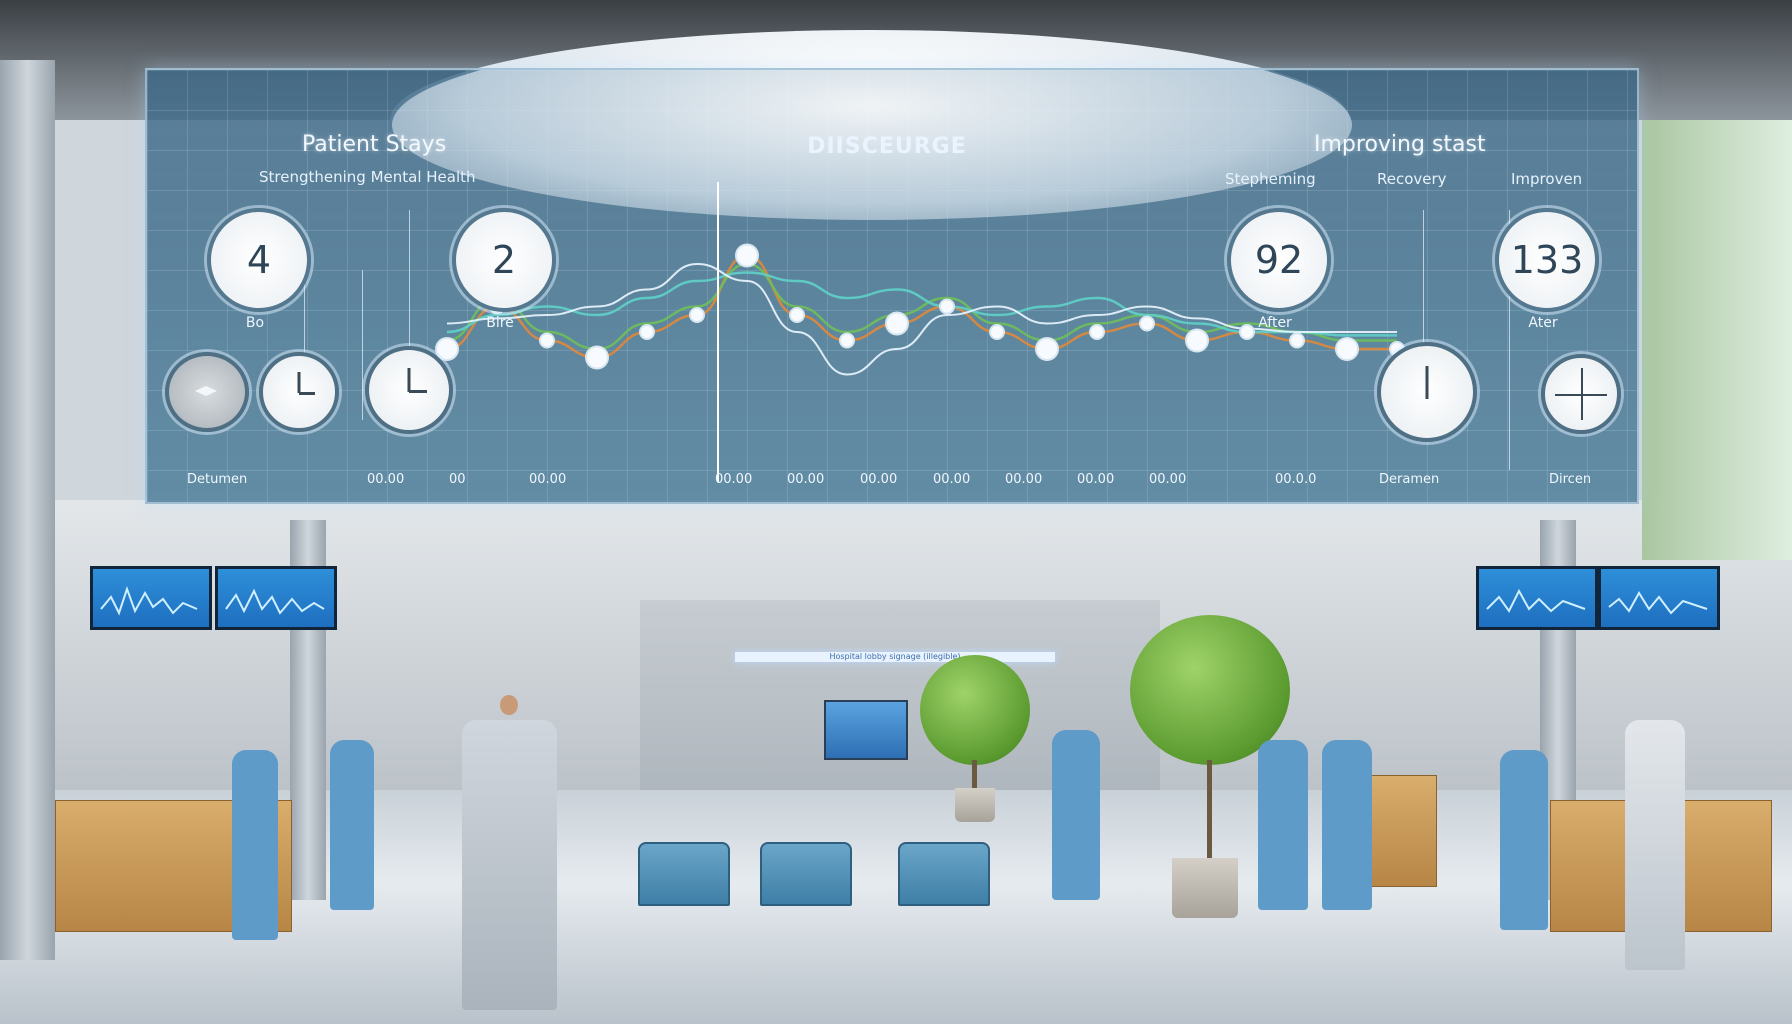  I want to click on stat-value: 133, so click(1547, 260).